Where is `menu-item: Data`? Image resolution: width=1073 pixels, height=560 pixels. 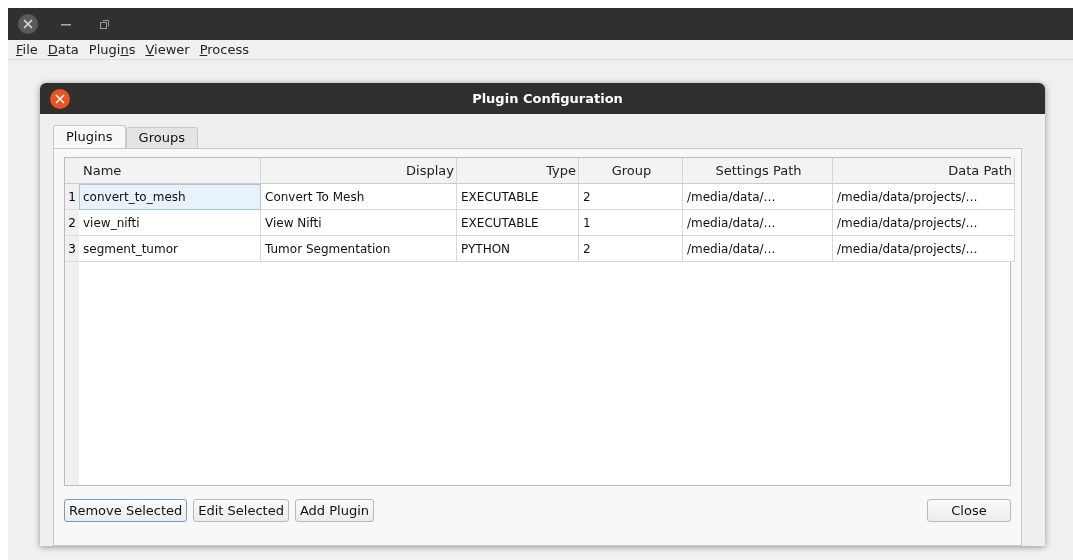
menu-item: Data is located at coordinates (63, 49).